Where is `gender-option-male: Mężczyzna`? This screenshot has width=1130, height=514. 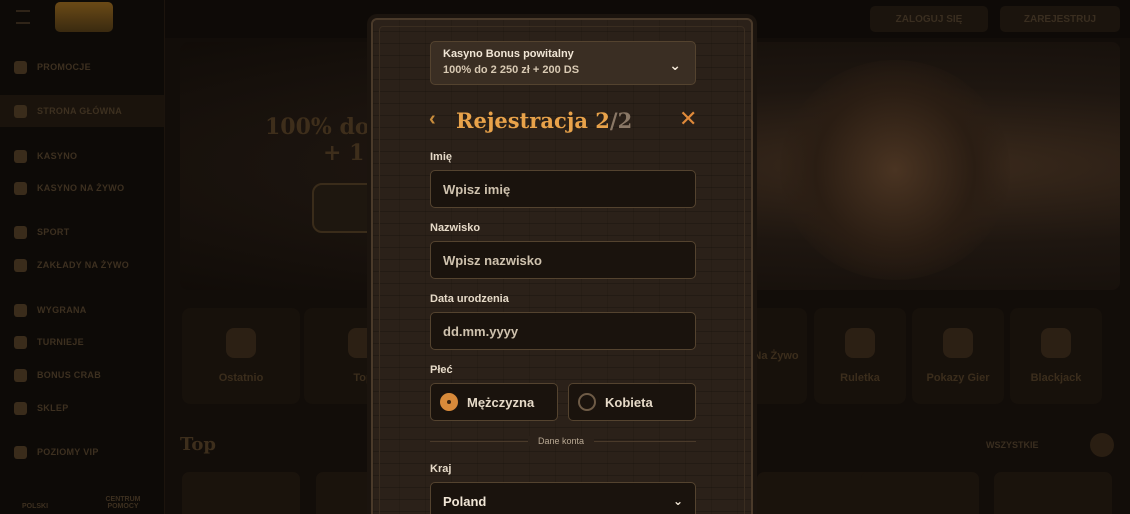 gender-option-male: Mężczyzna is located at coordinates (494, 402).